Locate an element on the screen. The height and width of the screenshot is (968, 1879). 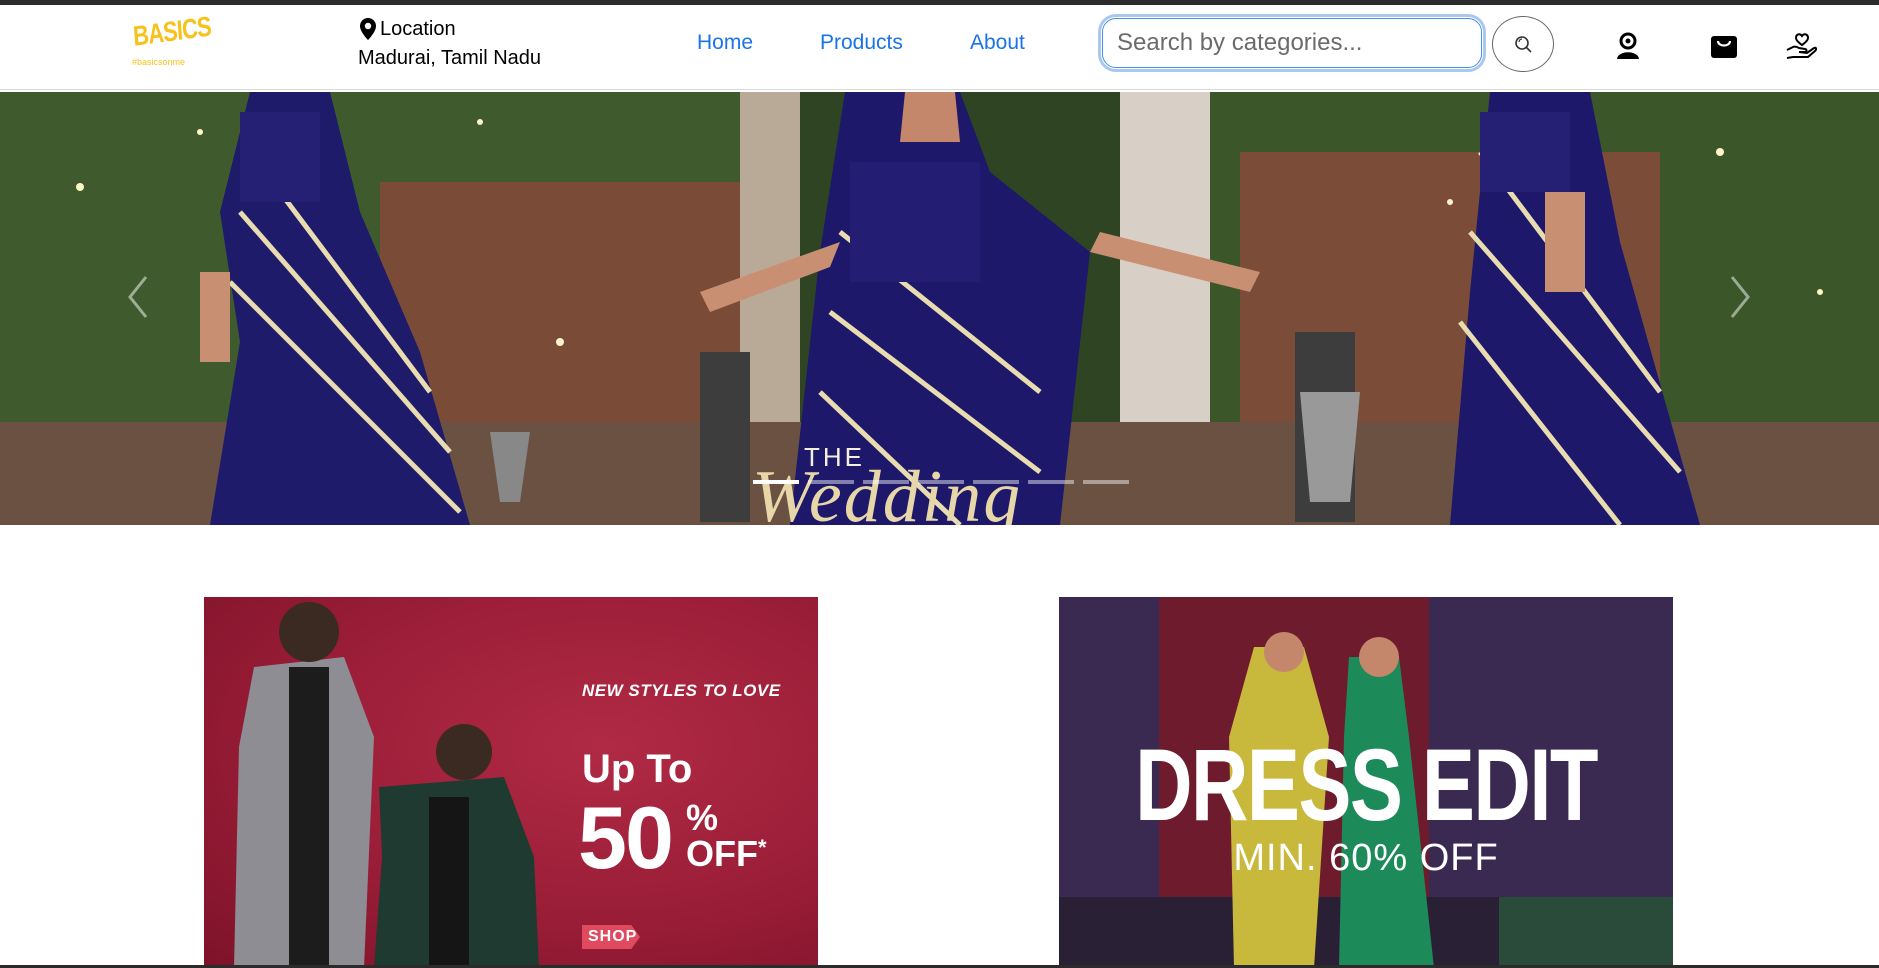
brand-logo: BASICS #basicsonme is located at coordinates (171, 42).